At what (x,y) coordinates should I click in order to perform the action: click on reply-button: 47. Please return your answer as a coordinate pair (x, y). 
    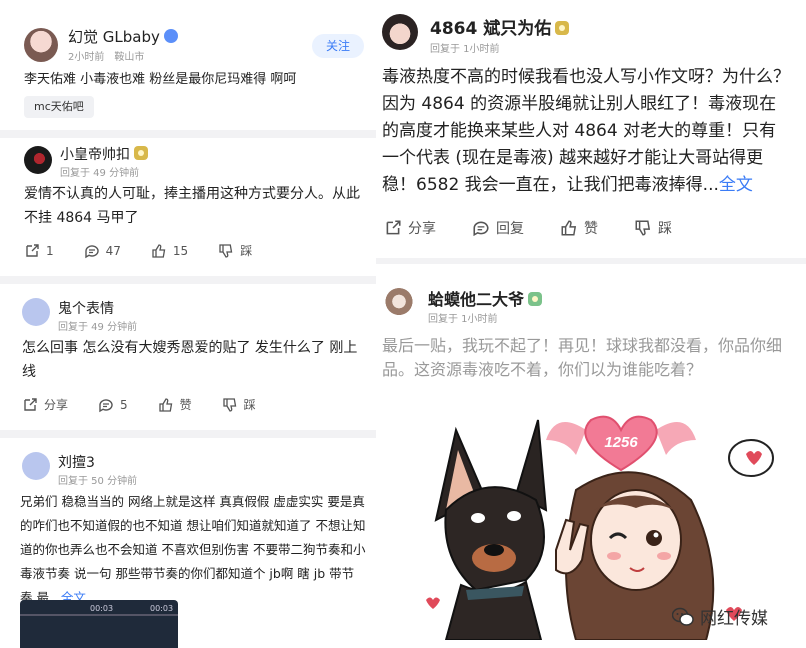
    Looking at the image, I should click on (102, 251).